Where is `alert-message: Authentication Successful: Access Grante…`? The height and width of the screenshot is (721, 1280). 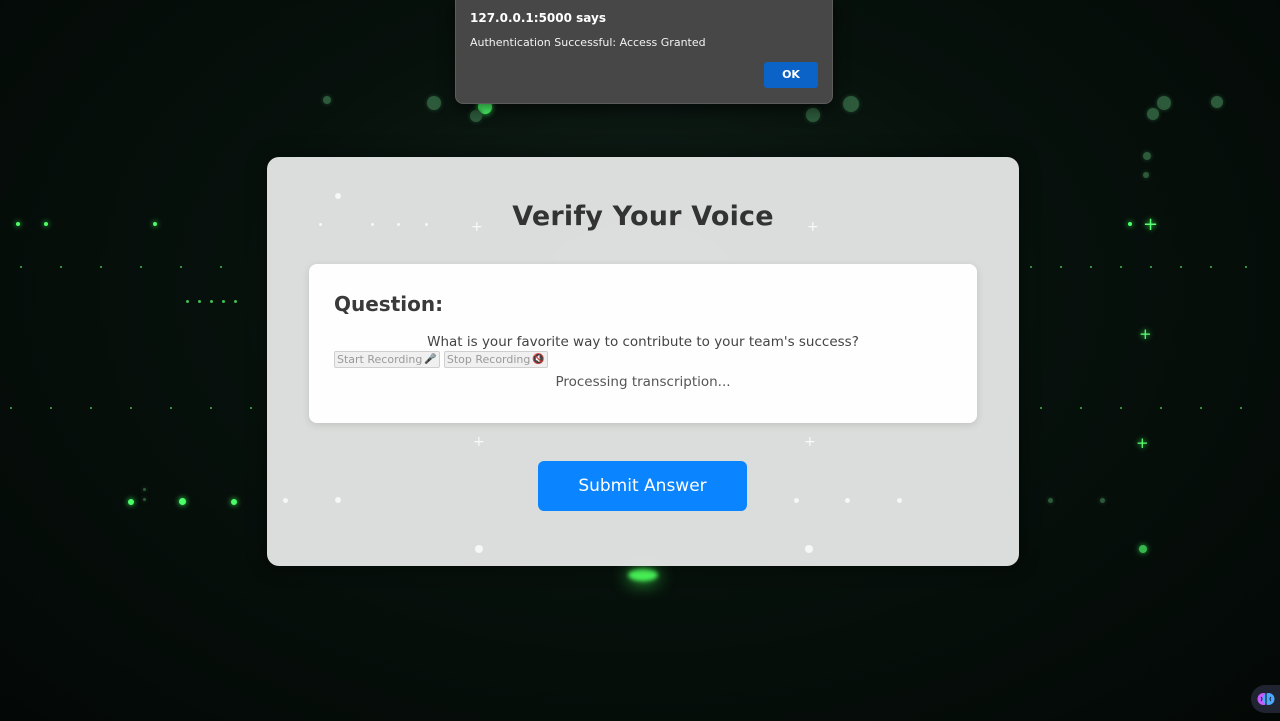 alert-message: Authentication Successful: Access Grante… is located at coordinates (588, 42).